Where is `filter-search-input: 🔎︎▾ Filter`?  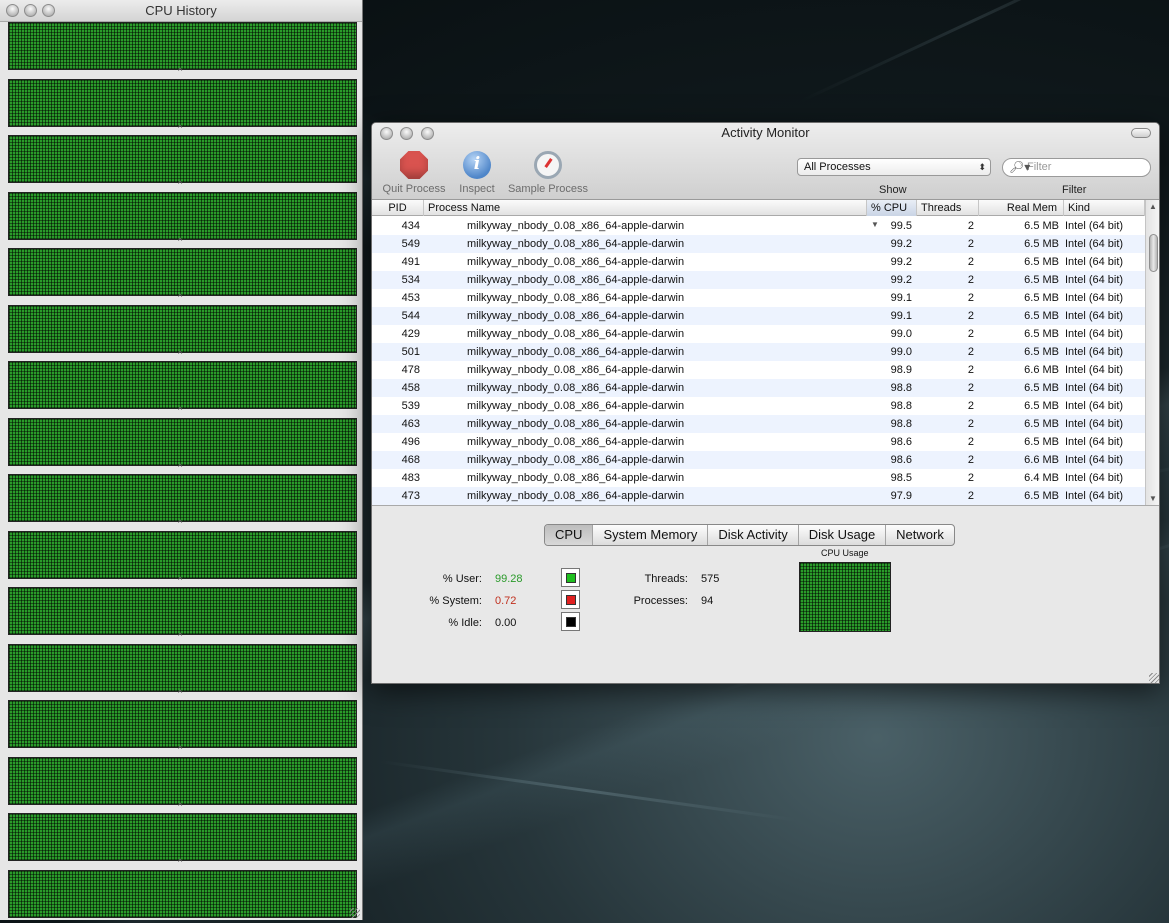 filter-search-input: 🔎︎▾ Filter is located at coordinates (1076, 167).